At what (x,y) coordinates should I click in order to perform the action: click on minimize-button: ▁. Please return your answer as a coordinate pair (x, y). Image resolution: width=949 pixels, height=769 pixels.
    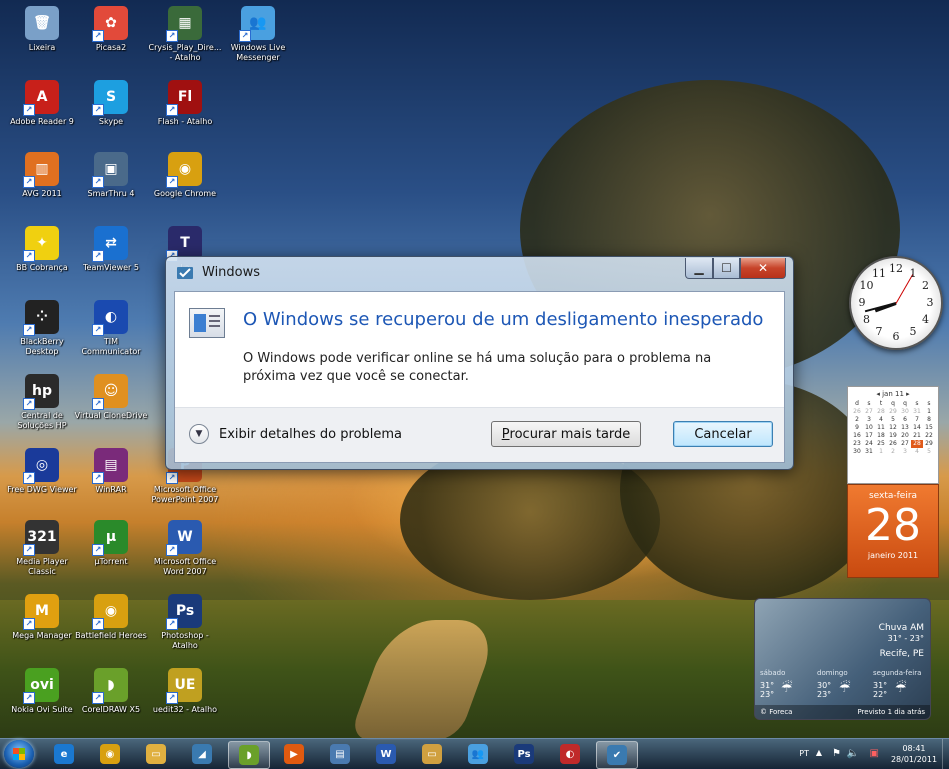
    Looking at the image, I should click on (699, 268).